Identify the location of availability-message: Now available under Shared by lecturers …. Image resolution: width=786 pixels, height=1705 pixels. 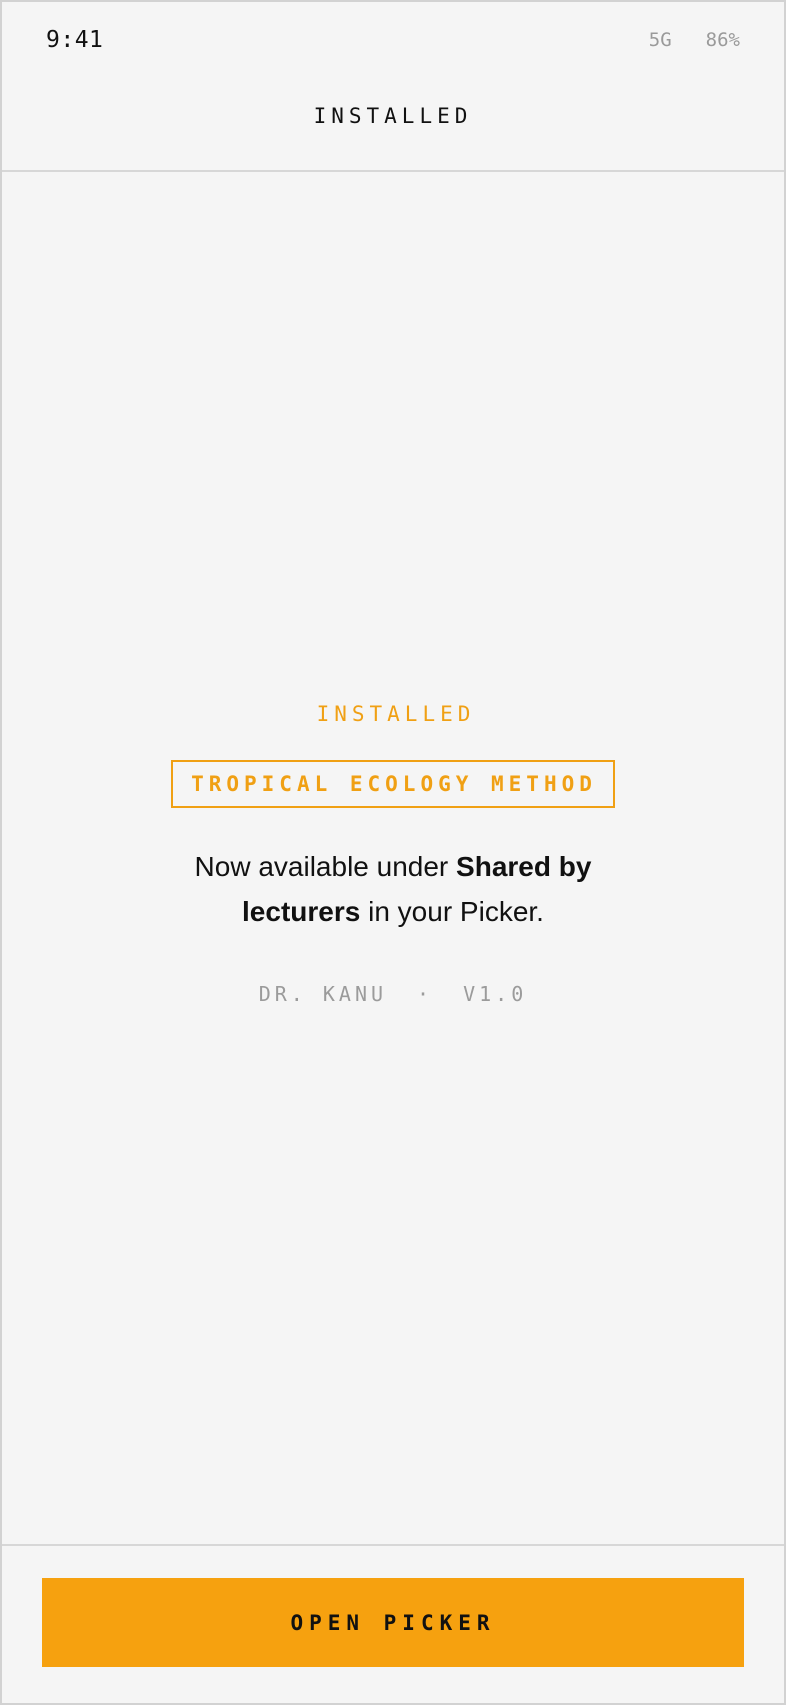
(393, 889).